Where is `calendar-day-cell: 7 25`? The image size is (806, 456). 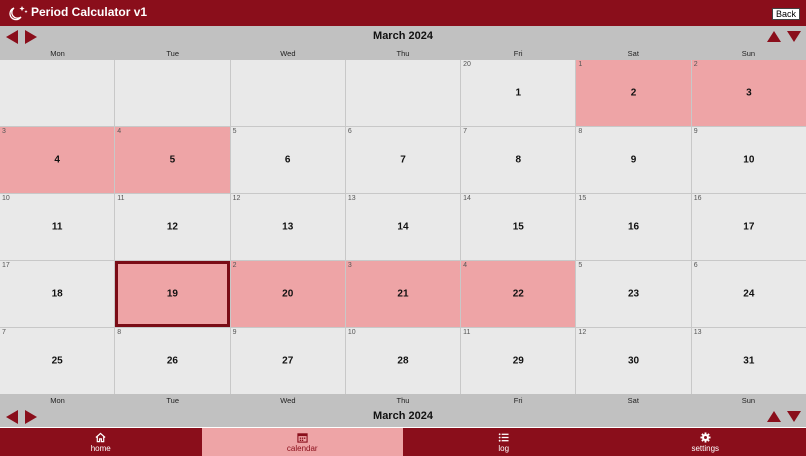
calendar-day-cell: 7 25 is located at coordinates (57, 361).